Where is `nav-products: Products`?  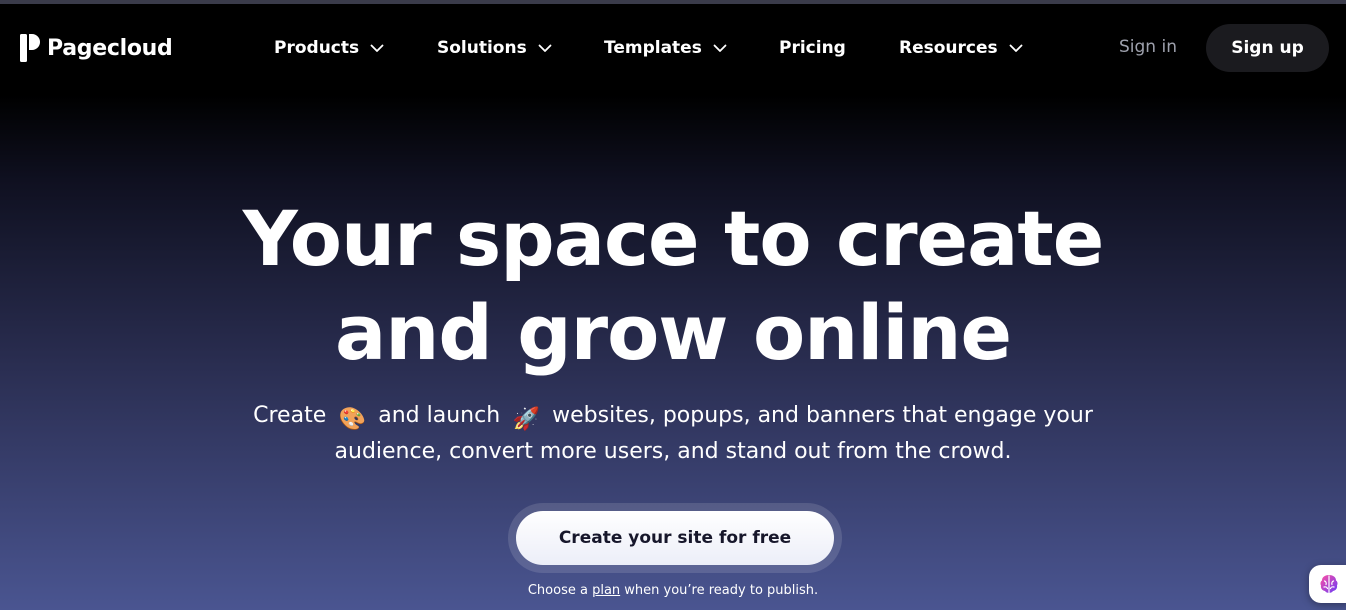 nav-products: Products is located at coordinates (329, 48).